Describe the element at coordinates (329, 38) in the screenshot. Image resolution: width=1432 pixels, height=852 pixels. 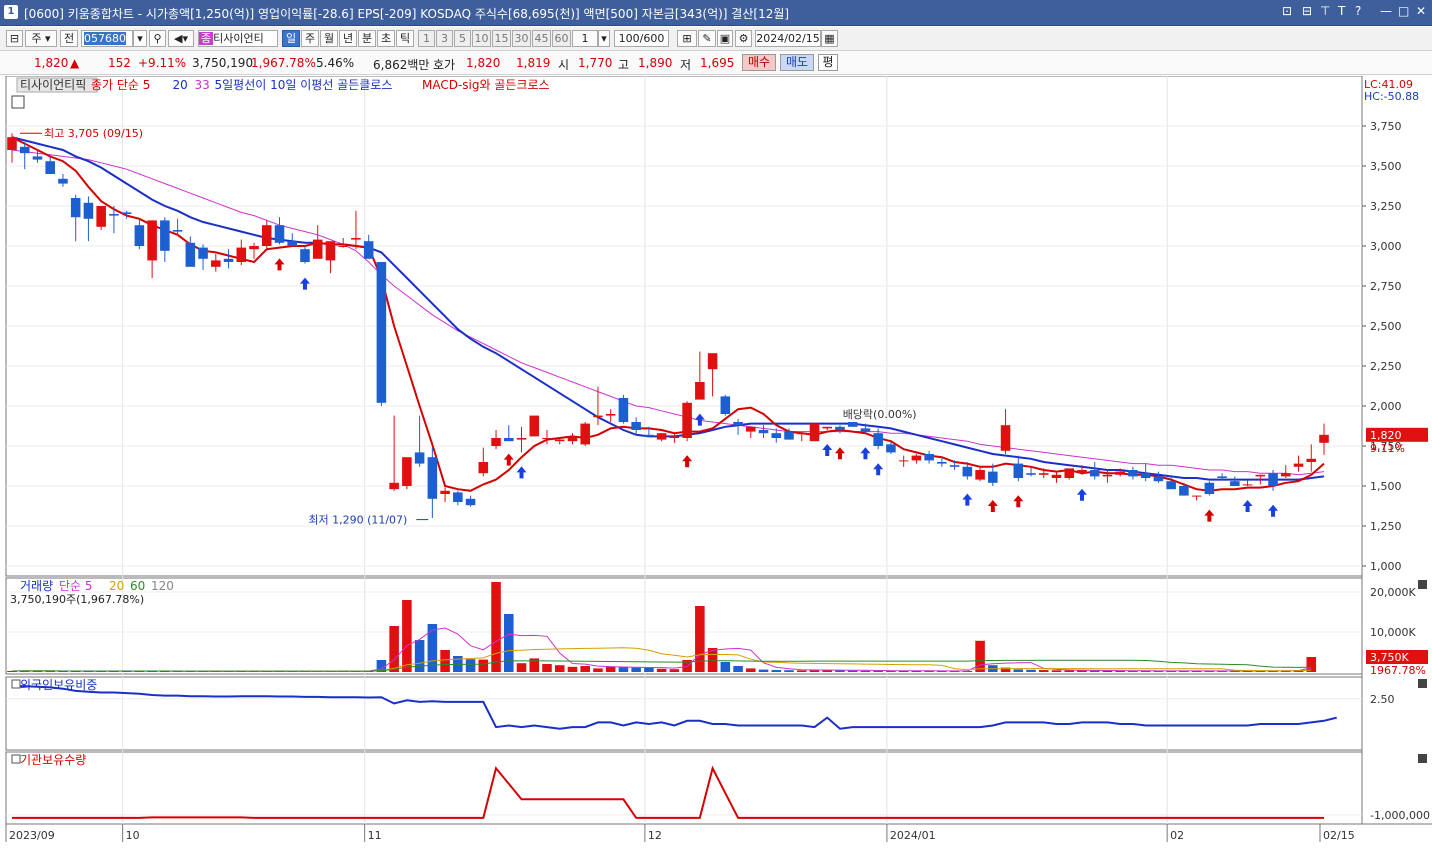
I see `interval-button-2: 월` at that location.